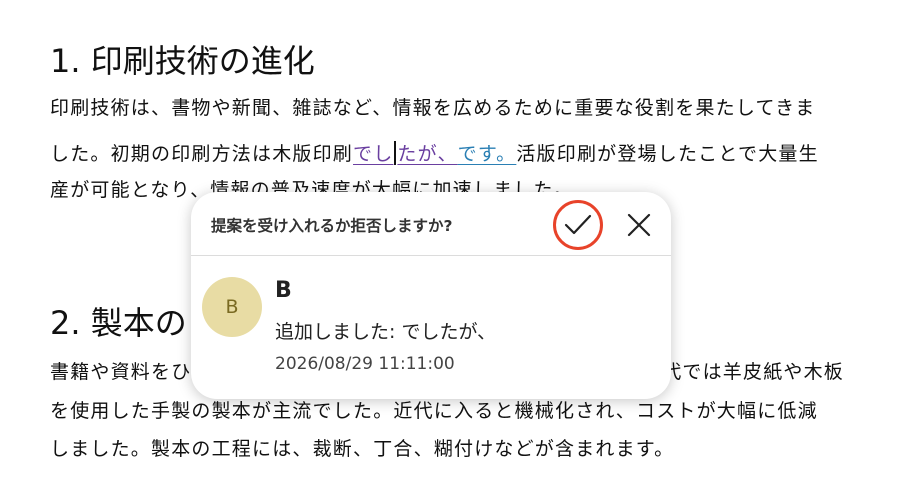 The width and height of the screenshot is (922, 502). Describe the element at coordinates (743, 372) in the screenshot. I see `paragraph2-line: 古代では羊皮紙や木板` at that location.